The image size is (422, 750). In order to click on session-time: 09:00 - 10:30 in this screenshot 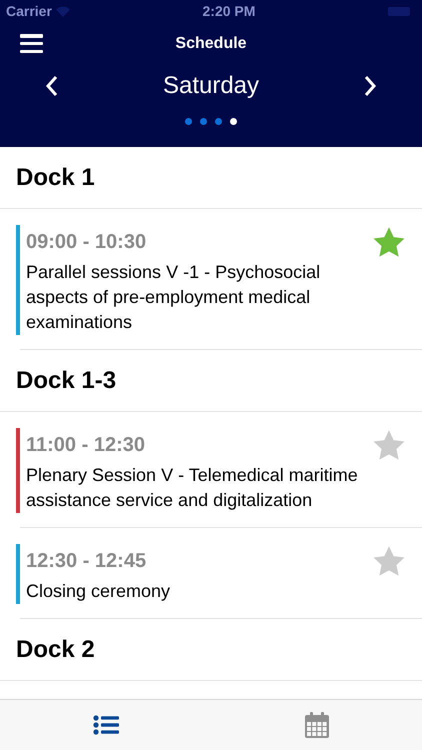, I will do `click(87, 242)`.